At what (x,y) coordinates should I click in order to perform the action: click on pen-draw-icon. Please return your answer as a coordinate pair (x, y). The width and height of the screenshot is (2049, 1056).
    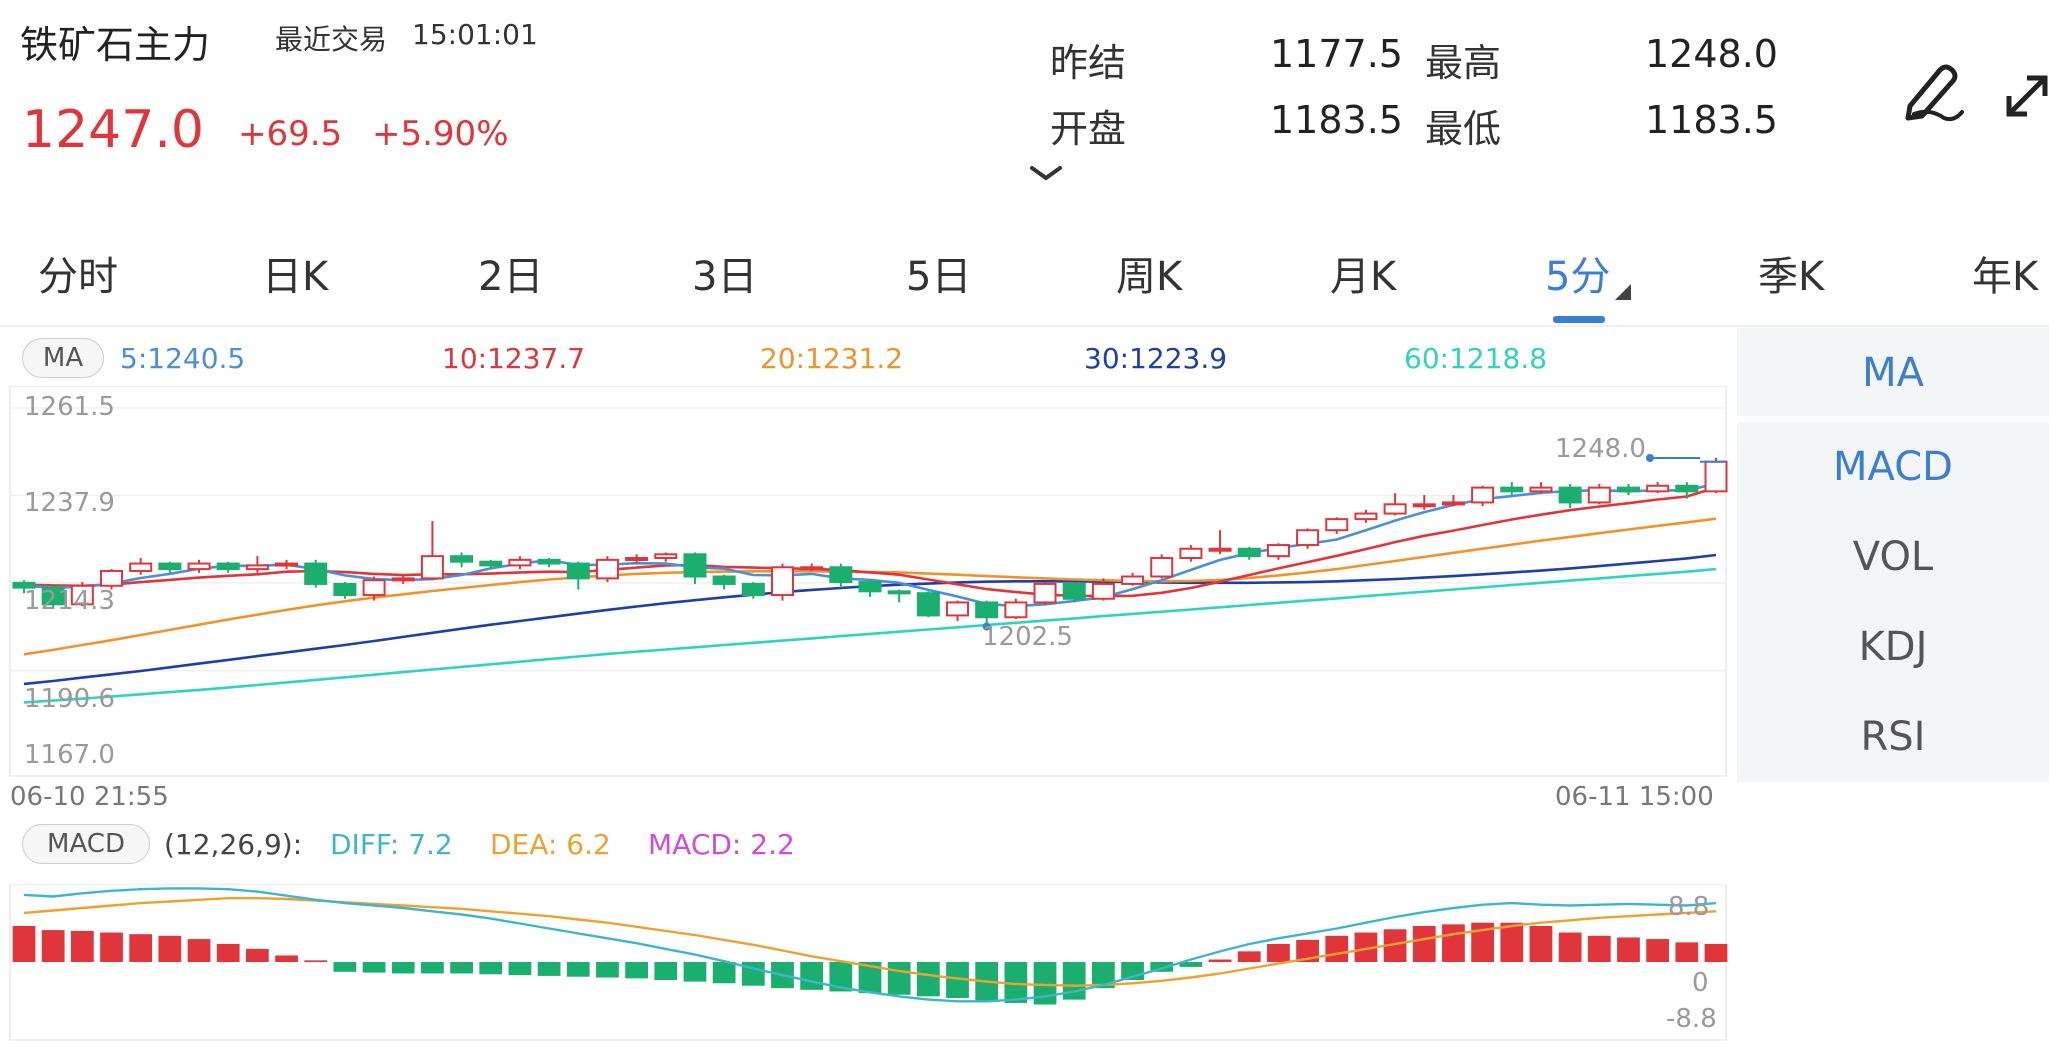
    Looking at the image, I should click on (1933, 89).